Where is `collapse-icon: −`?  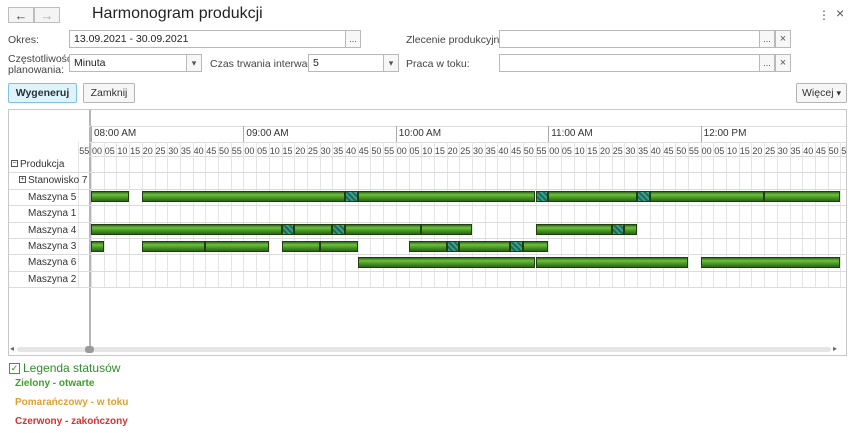 collapse-icon: − is located at coordinates (14, 163).